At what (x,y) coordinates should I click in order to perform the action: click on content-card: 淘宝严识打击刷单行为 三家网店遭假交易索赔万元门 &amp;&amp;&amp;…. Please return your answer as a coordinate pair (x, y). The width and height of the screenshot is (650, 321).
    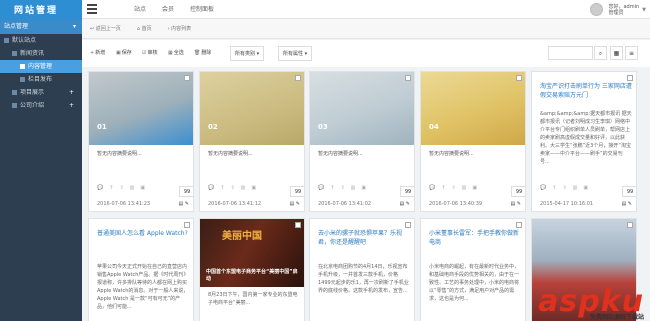
    Looking at the image, I should click on (584, 141).